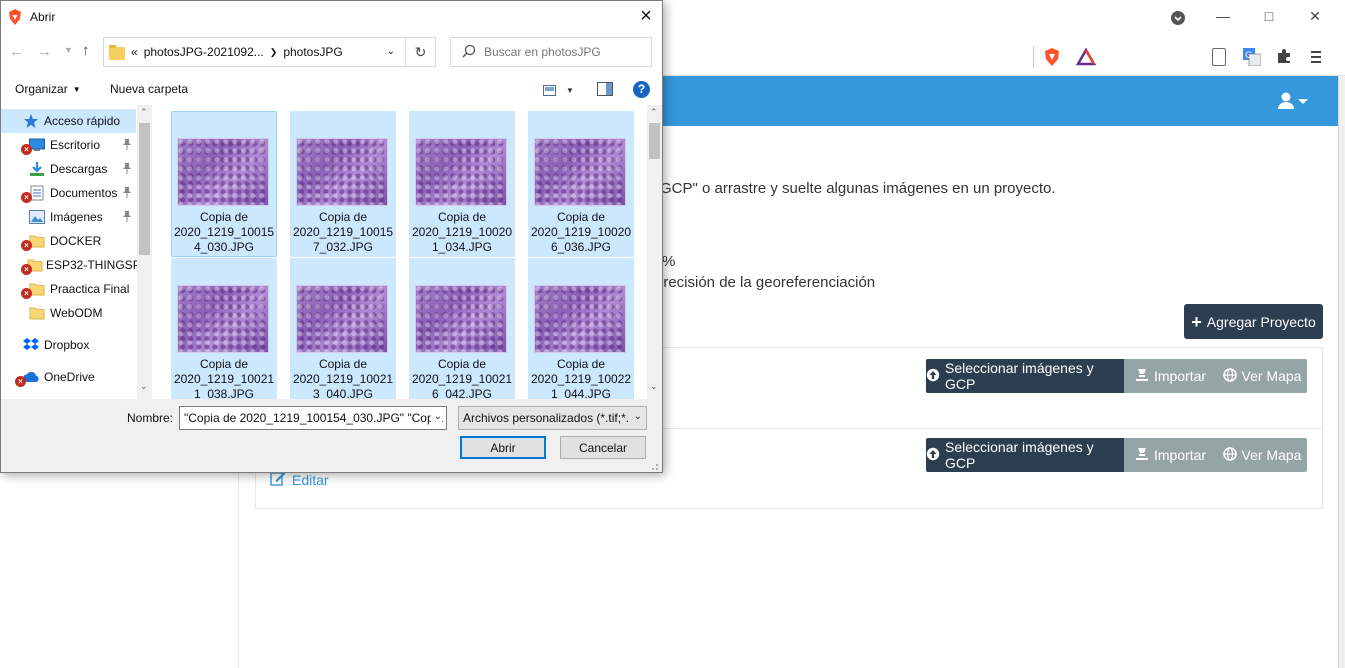 This screenshot has width=1345, height=668. Describe the element at coordinates (641, 89) in the screenshot. I see `help-icon: ?` at that location.